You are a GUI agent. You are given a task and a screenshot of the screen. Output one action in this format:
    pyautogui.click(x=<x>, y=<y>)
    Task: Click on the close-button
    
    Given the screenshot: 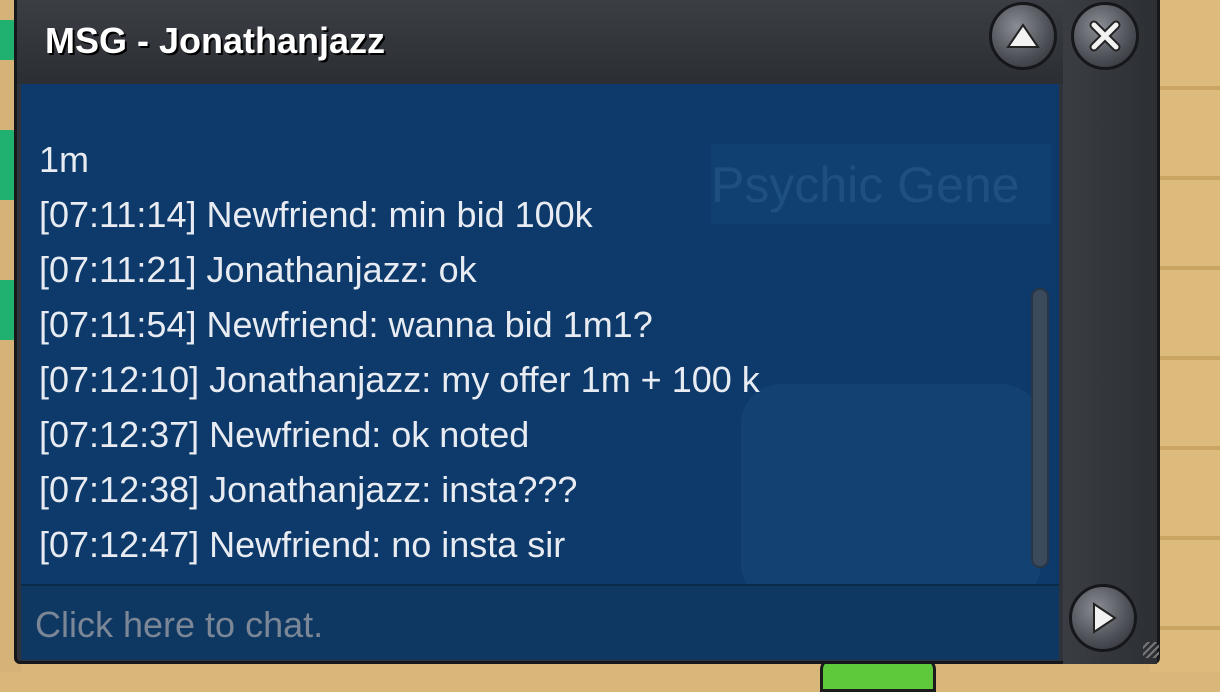 What is the action you would take?
    pyautogui.click(x=1105, y=36)
    